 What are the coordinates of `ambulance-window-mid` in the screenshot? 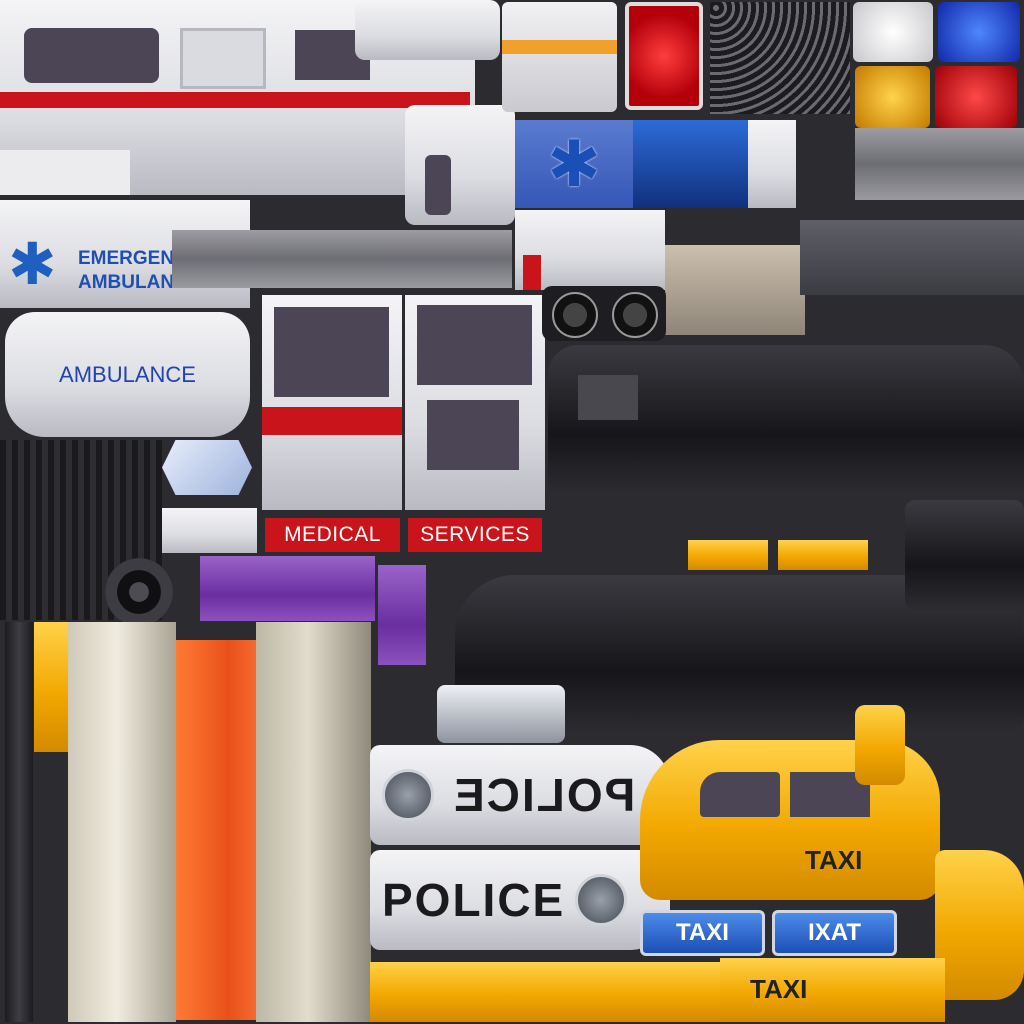 It's located at (223, 58).